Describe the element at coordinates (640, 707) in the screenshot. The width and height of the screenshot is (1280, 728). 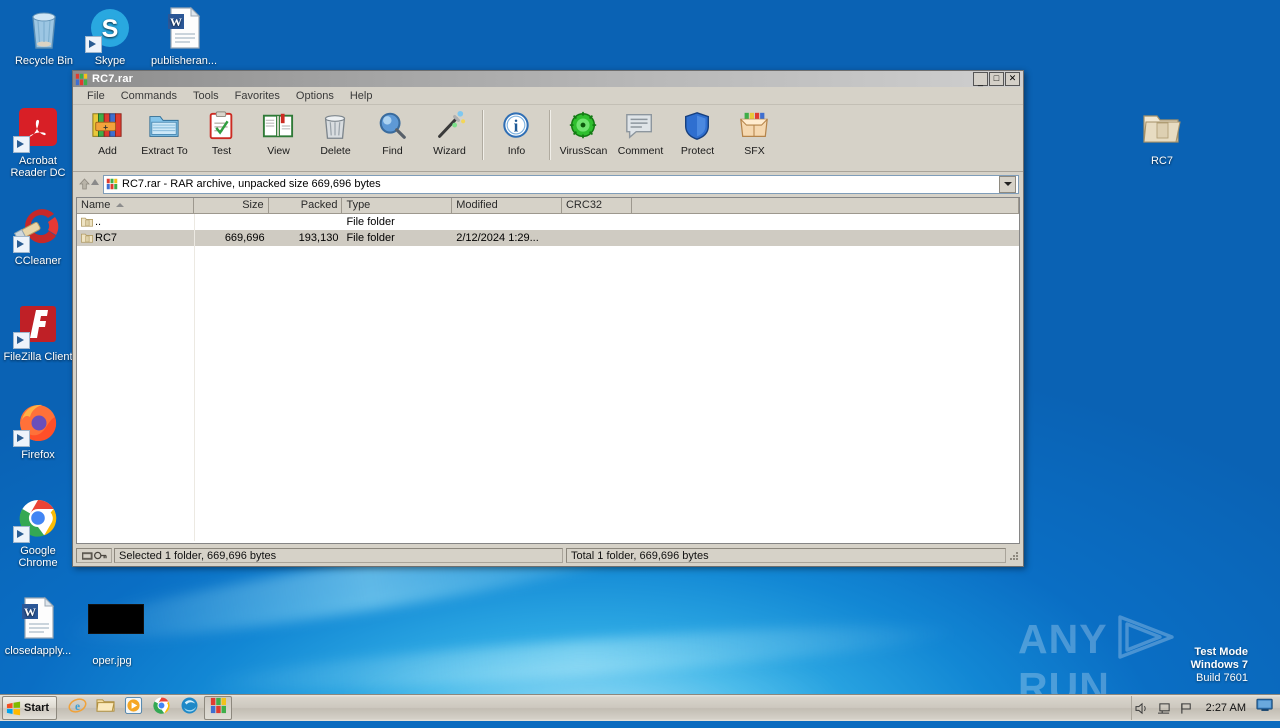
I see `taskbar: Start e 2:27 AM` at that location.